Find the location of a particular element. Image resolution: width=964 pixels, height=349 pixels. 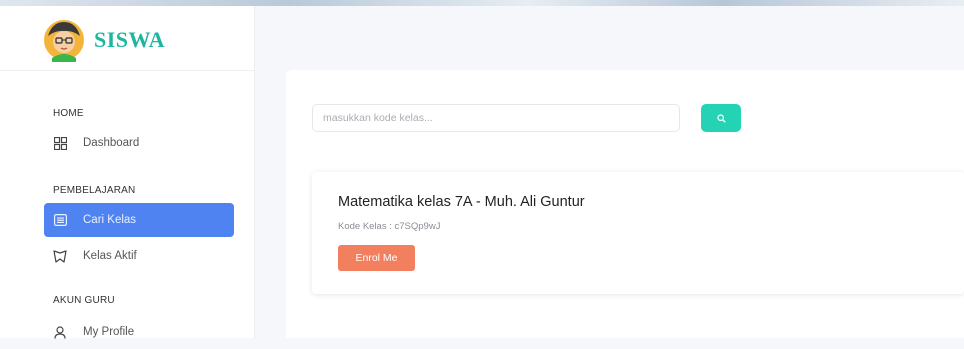

dashboard-grid-icon is located at coordinates (60, 143).